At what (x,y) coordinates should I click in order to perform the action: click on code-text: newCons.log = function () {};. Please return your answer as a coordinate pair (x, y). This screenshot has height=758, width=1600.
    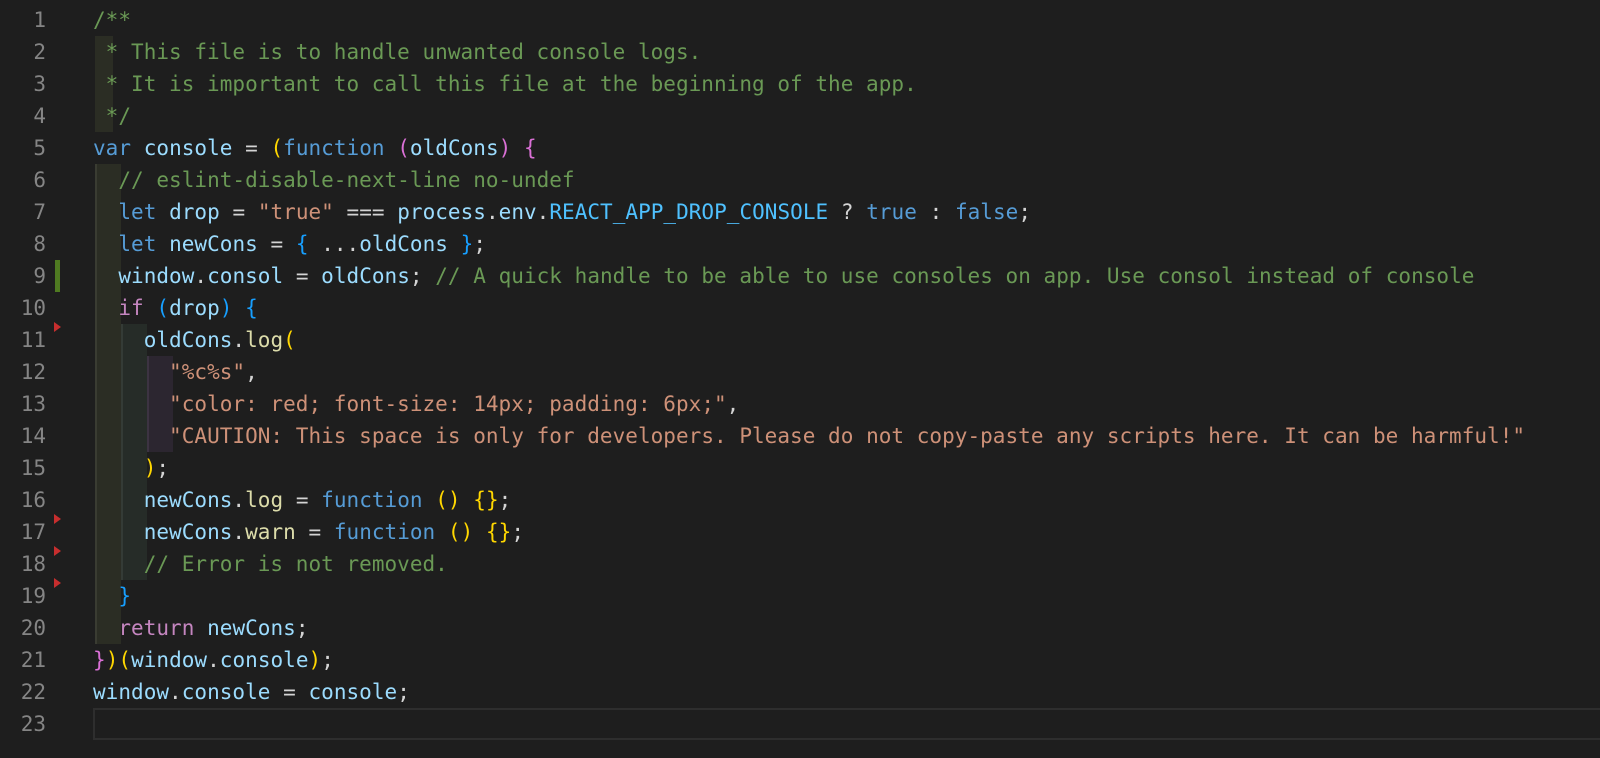
    Looking at the image, I should click on (302, 500).